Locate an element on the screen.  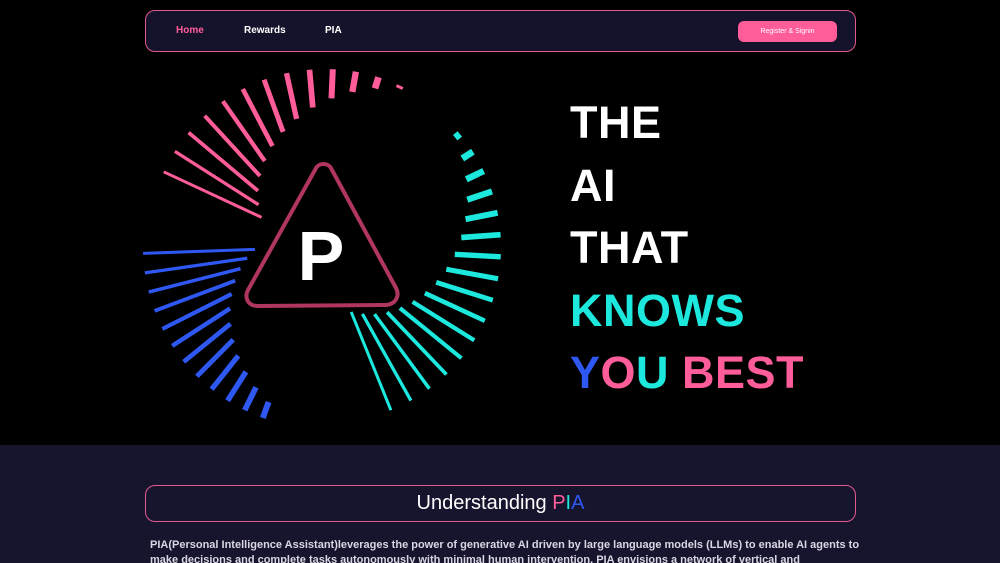
logo-rays-blue is located at coordinates (207, 333).